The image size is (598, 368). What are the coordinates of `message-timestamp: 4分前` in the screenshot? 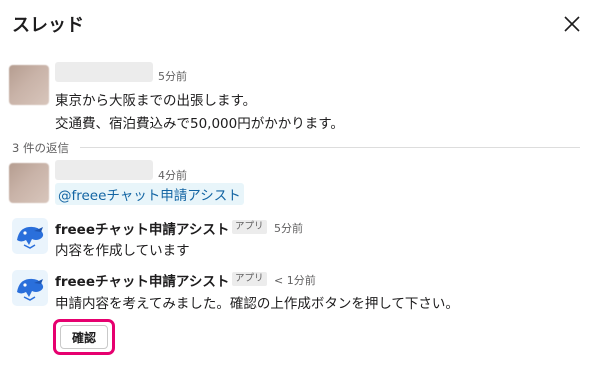 It's located at (172, 175).